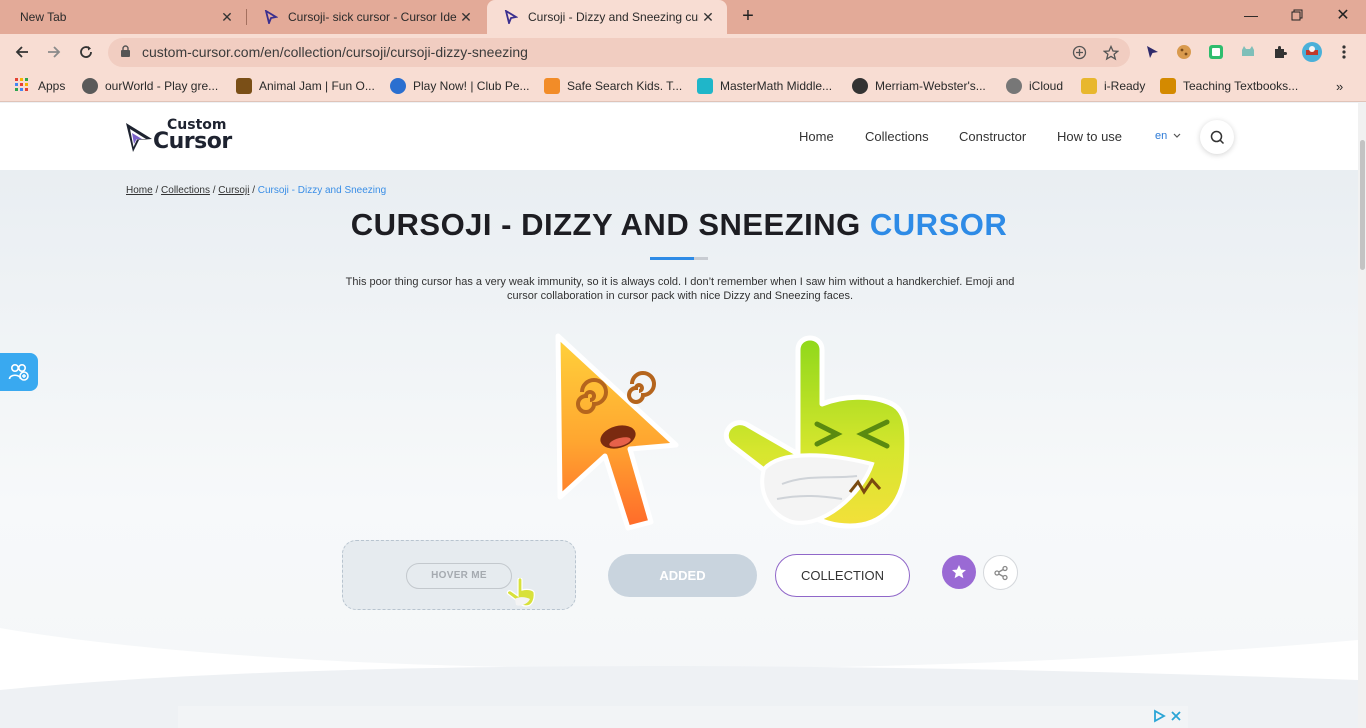  What do you see at coordinates (1312, 52) in the screenshot?
I see `profile-avatar-icon` at bounding box center [1312, 52].